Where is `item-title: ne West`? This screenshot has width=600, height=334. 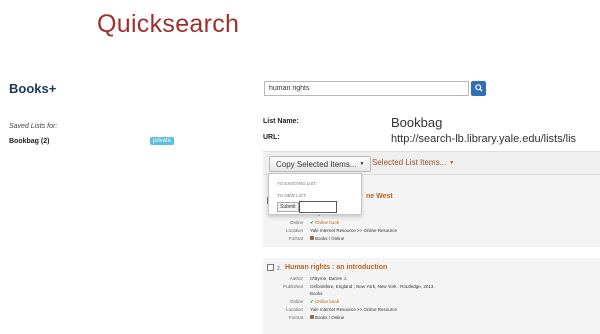 item-title: ne West is located at coordinates (379, 196).